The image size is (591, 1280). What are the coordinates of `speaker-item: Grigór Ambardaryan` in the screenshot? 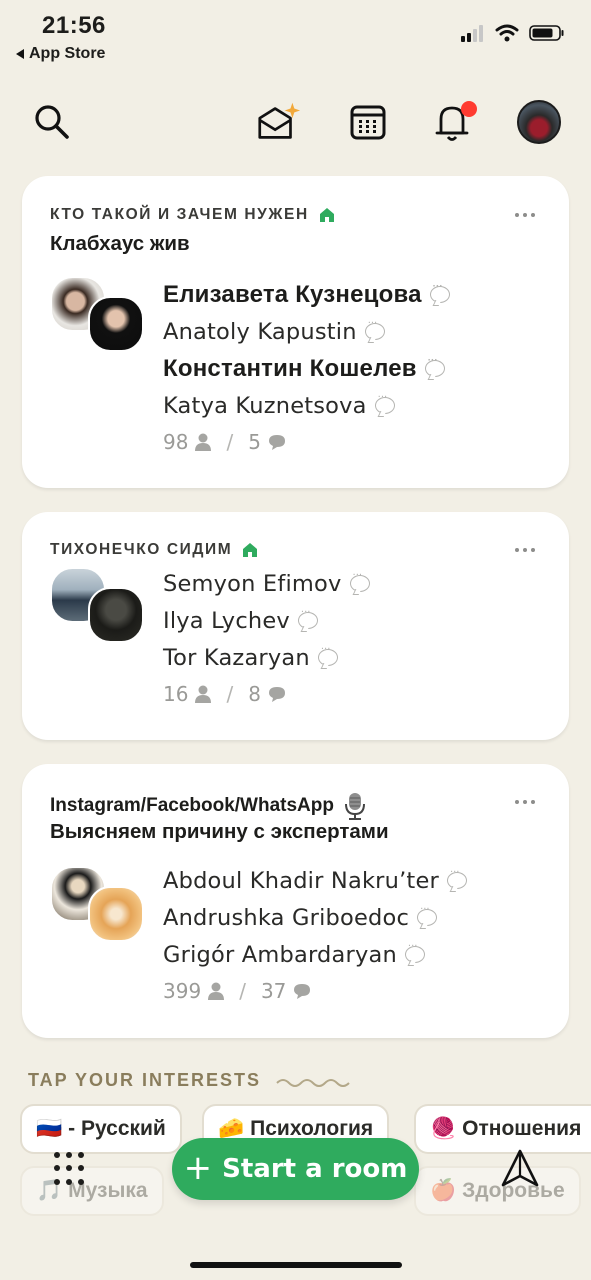 It's located at (315, 954).